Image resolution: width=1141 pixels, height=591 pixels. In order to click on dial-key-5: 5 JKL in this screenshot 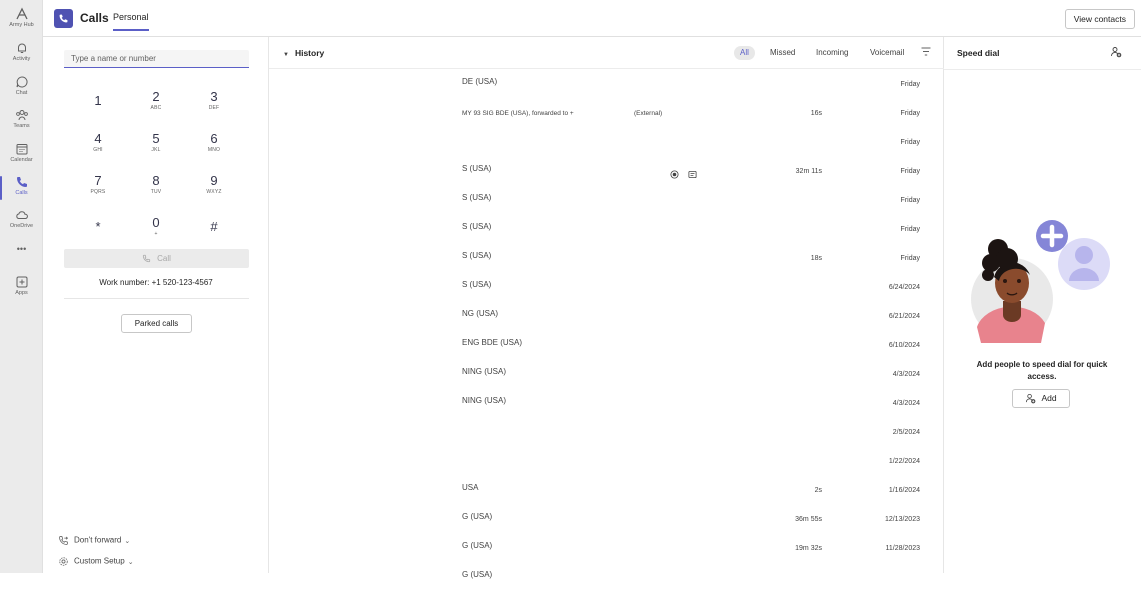, I will do `click(156, 143)`.